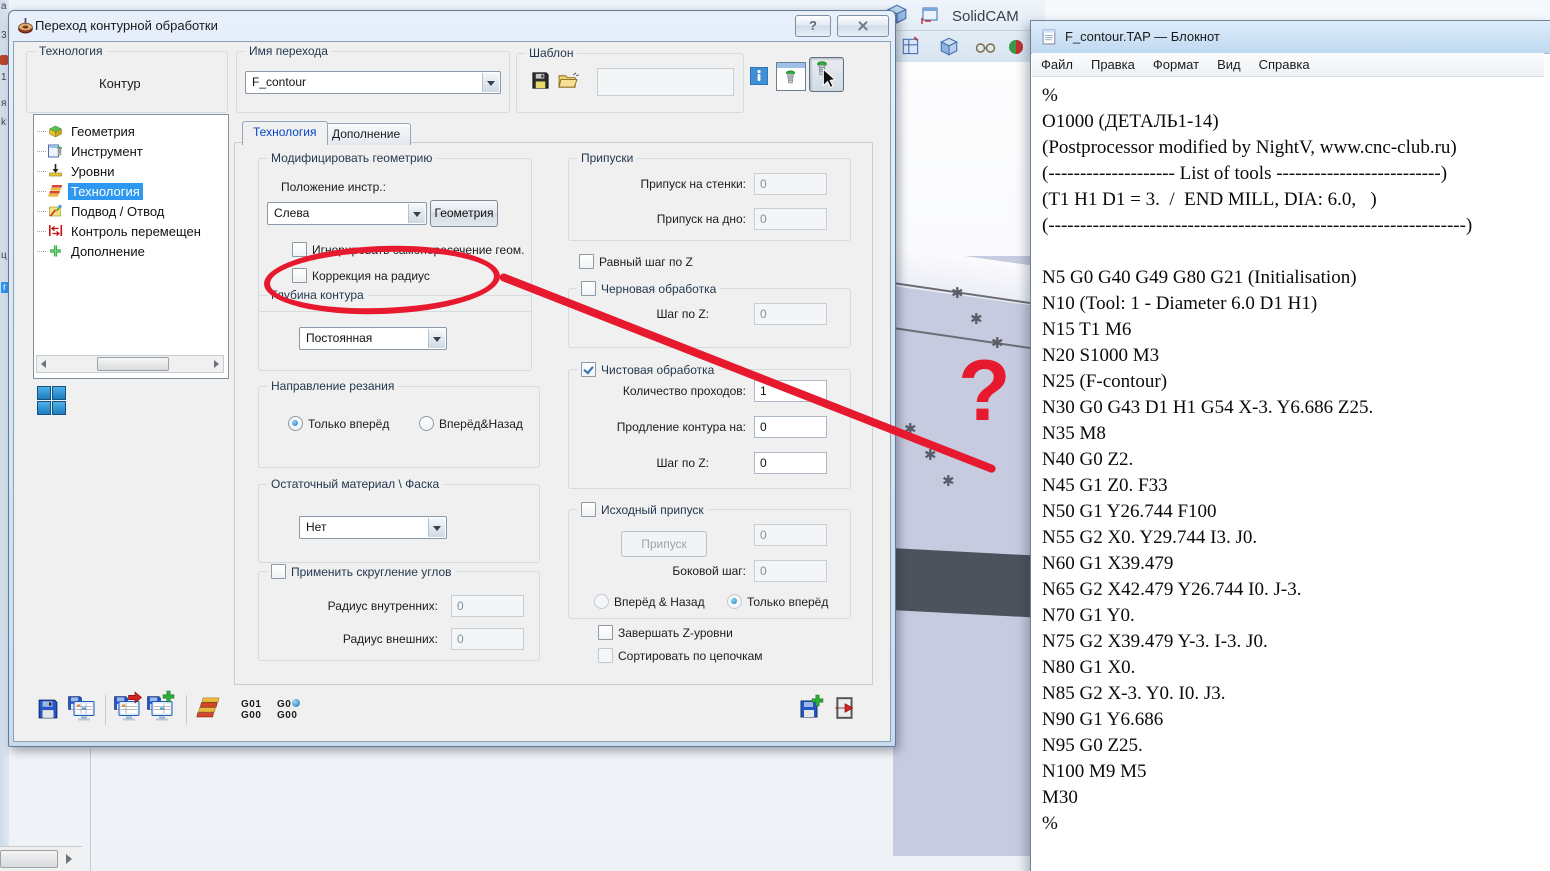  I want to click on gcode-line, so click(1296, 252).